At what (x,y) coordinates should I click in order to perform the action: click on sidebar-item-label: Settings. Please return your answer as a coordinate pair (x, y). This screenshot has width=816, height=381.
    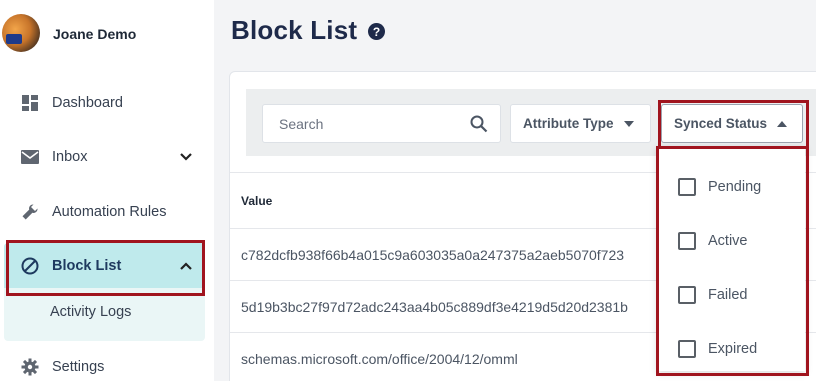
    Looking at the image, I should click on (78, 367).